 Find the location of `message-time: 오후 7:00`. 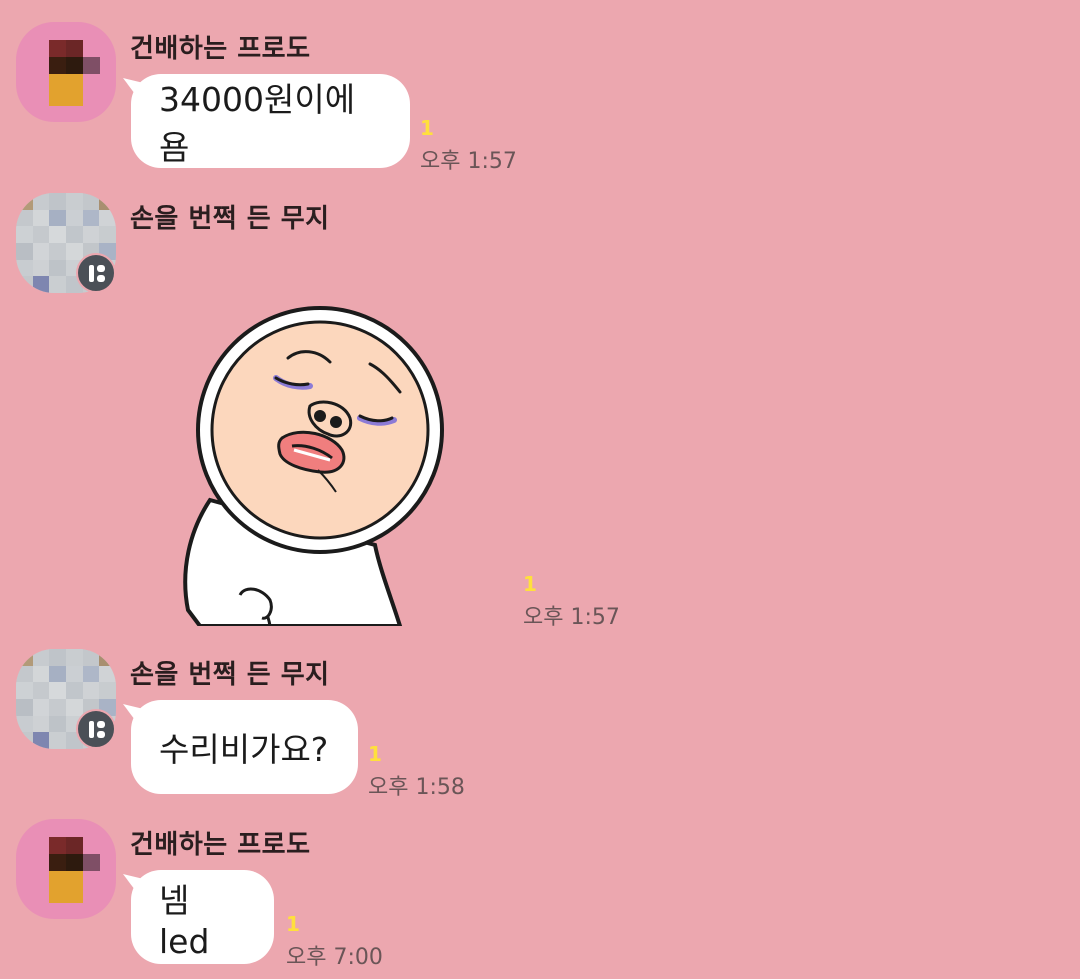

message-time: 오후 7:00 is located at coordinates (334, 957).